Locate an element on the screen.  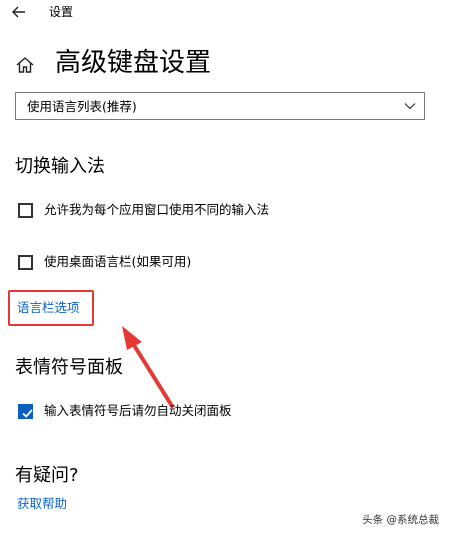
chevron-down-icon is located at coordinates (410, 106).